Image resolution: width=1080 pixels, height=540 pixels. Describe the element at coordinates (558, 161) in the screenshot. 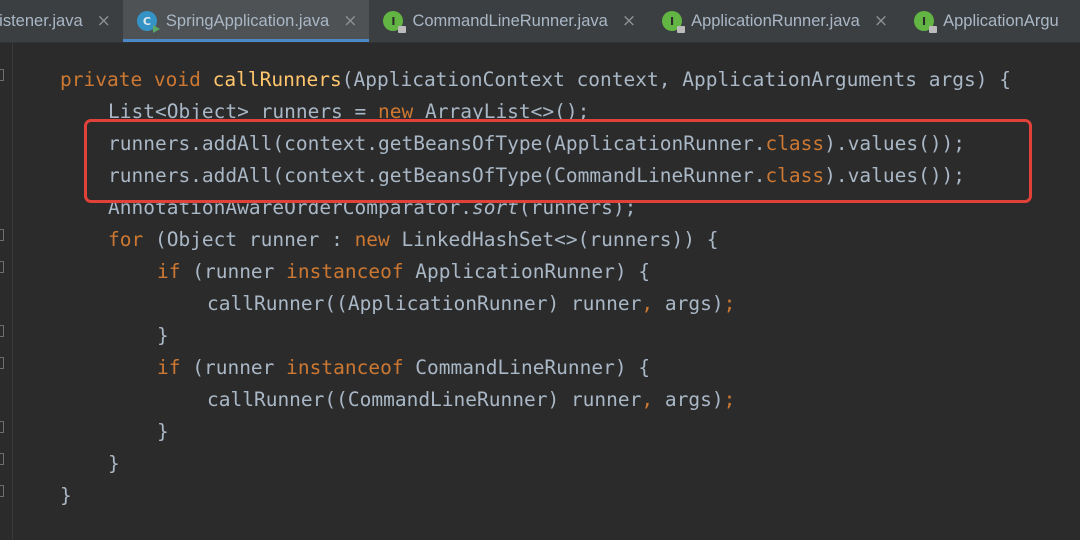

I see `highlight-box` at that location.